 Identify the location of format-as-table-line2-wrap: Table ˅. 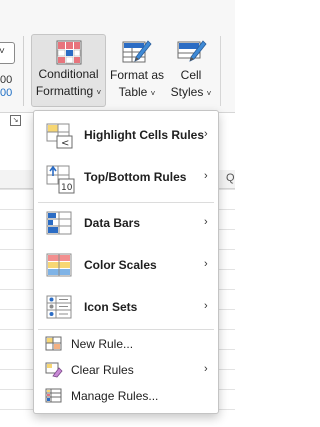
(137, 93).